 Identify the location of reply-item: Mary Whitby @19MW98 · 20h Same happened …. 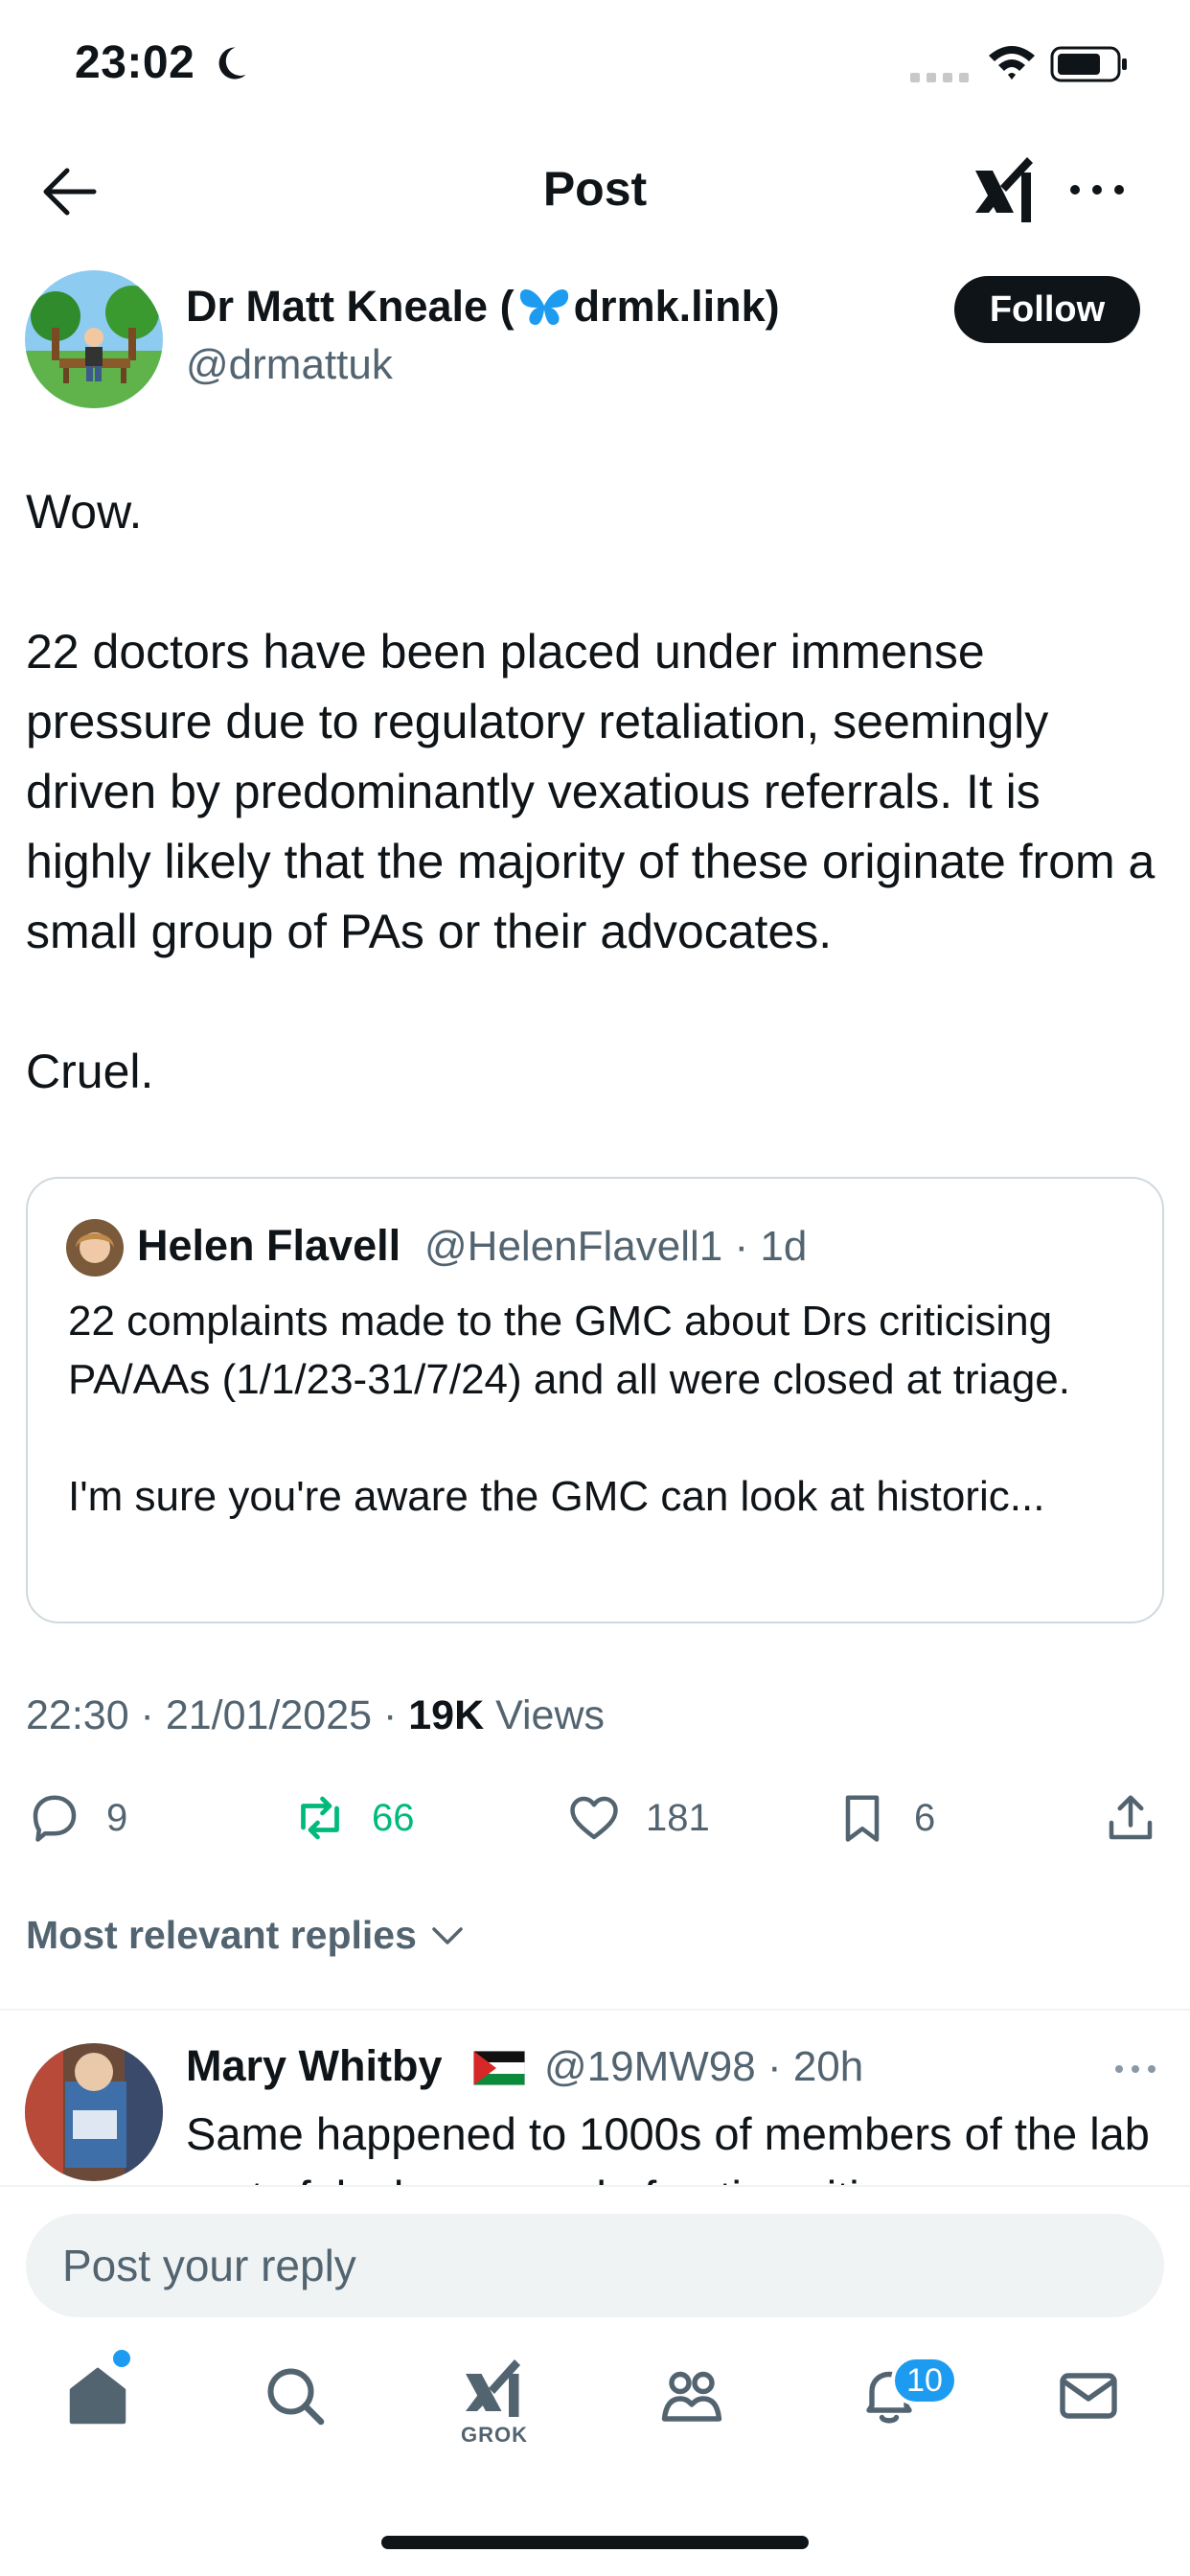
(595, 2106).